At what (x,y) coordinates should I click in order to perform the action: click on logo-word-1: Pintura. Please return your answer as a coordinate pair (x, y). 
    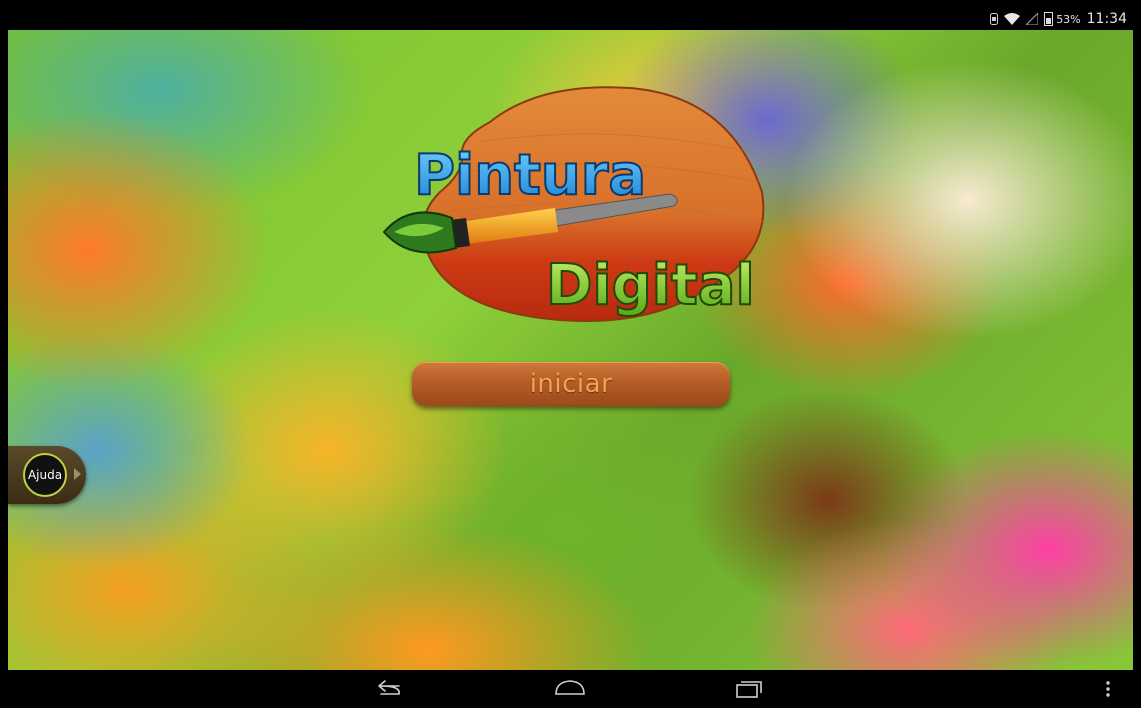
    Looking at the image, I should click on (530, 175).